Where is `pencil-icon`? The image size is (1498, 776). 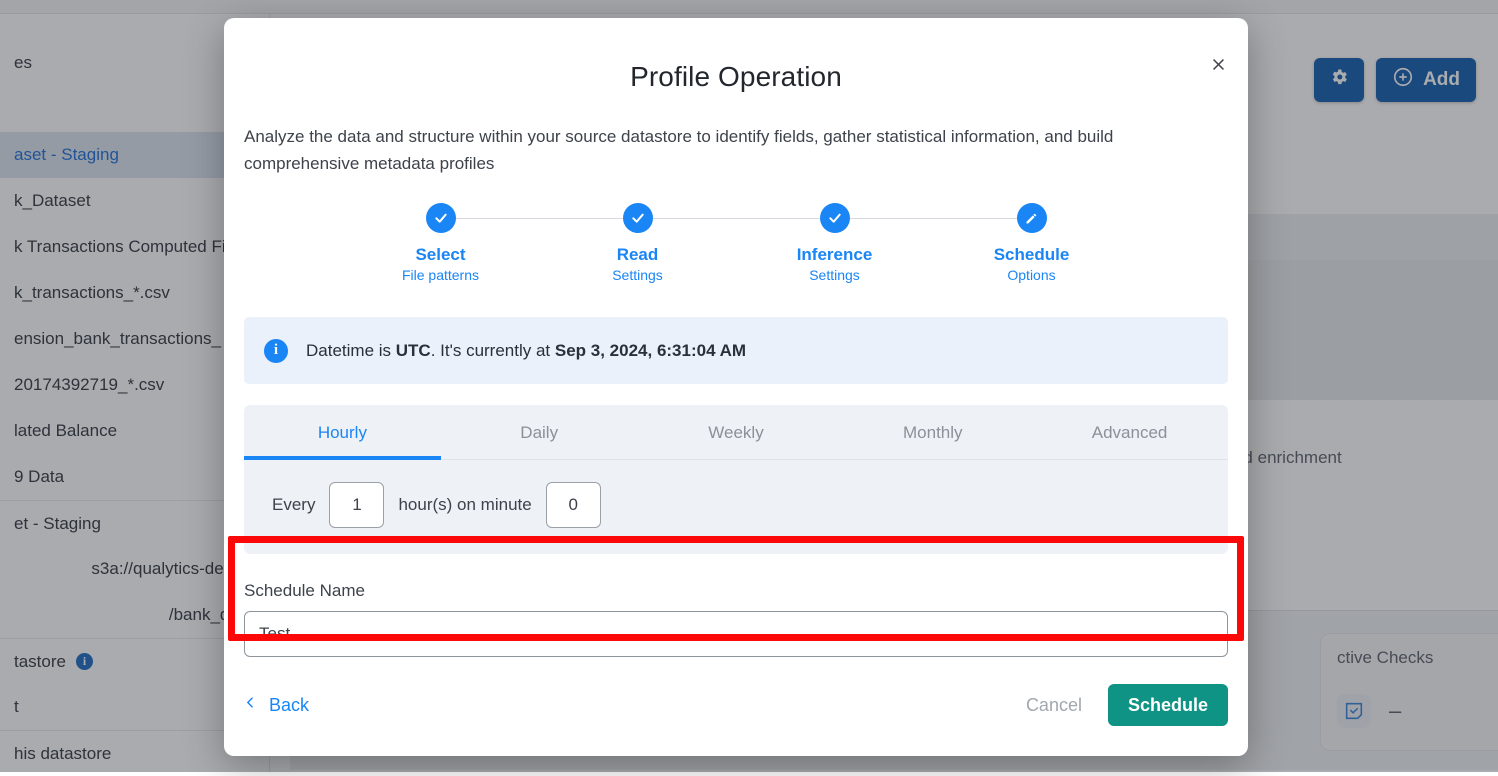
pencil-icon is located at coordinates (1032, 218).